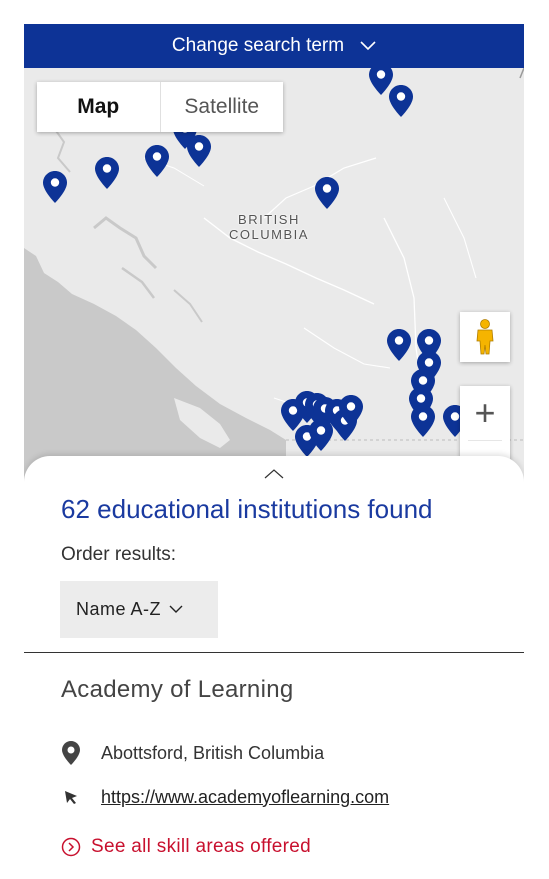 This screenshot has width=549, height=879. I want to click on region-label-line2: COLUMBIA, so click(269, 234).